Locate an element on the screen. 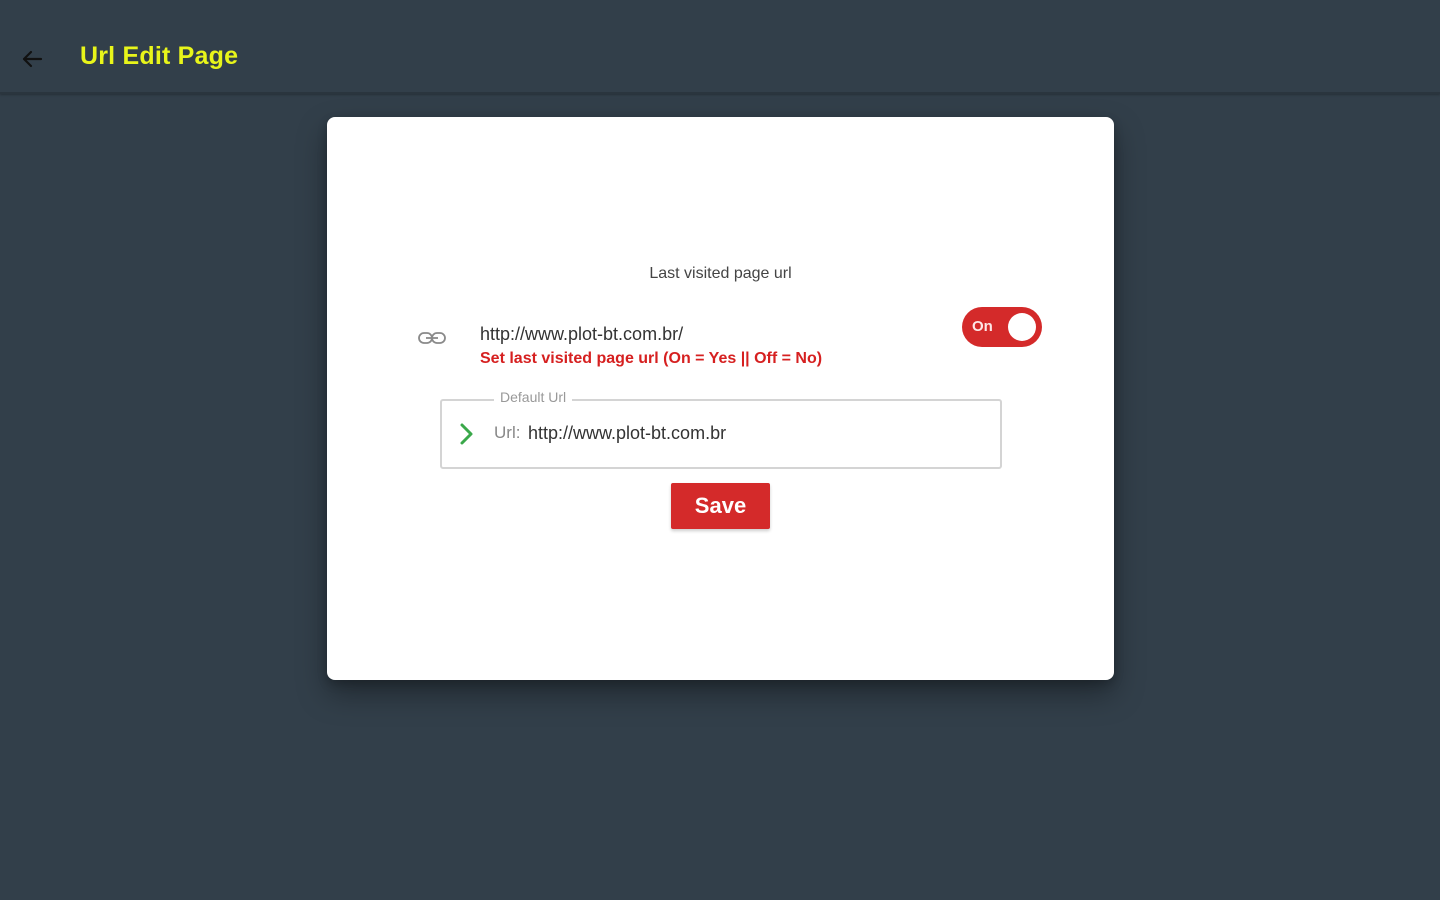 The image size is (1440, 900). back-button is located at coordinates (32, 59).